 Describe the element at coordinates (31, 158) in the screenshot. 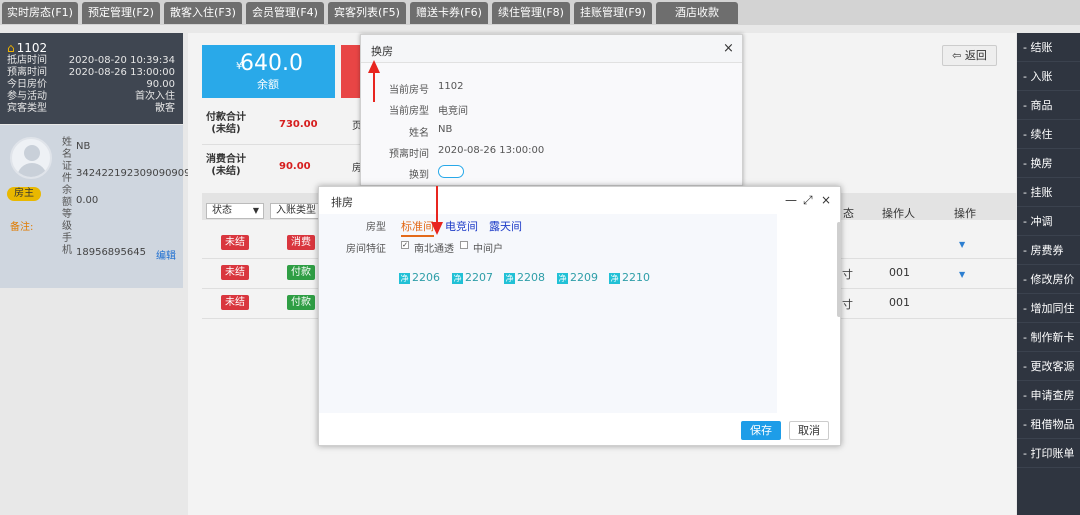

I see `avatar` at that location.